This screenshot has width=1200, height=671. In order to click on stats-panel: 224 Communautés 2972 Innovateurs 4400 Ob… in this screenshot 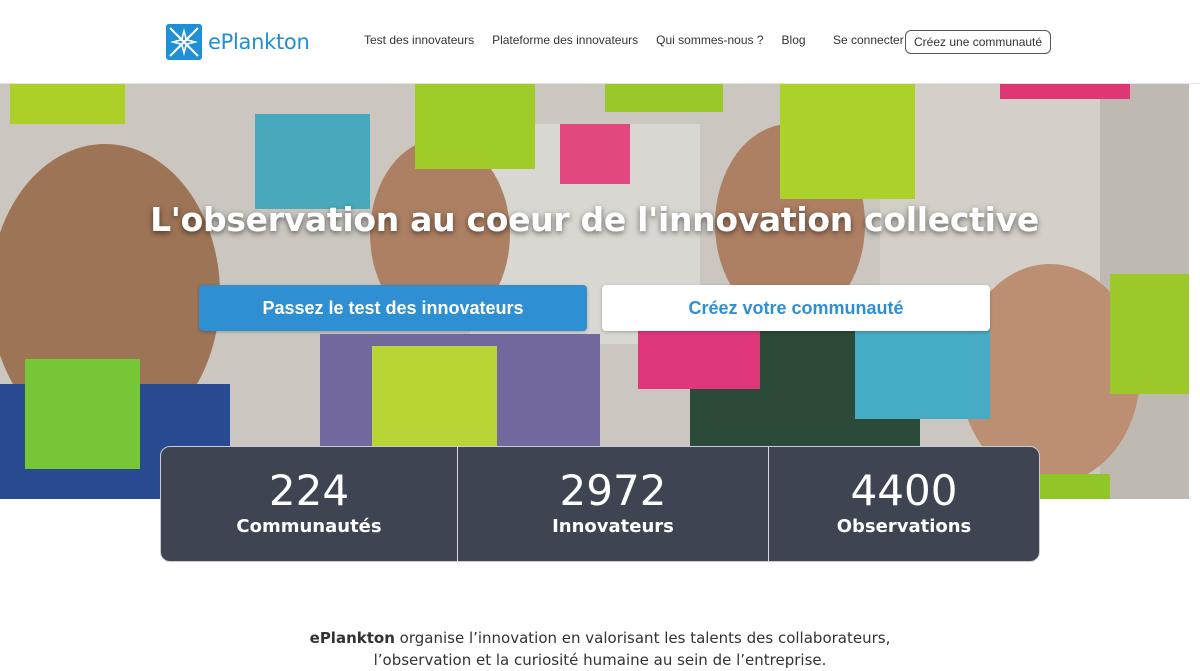, I will do `click(600, 504)`.